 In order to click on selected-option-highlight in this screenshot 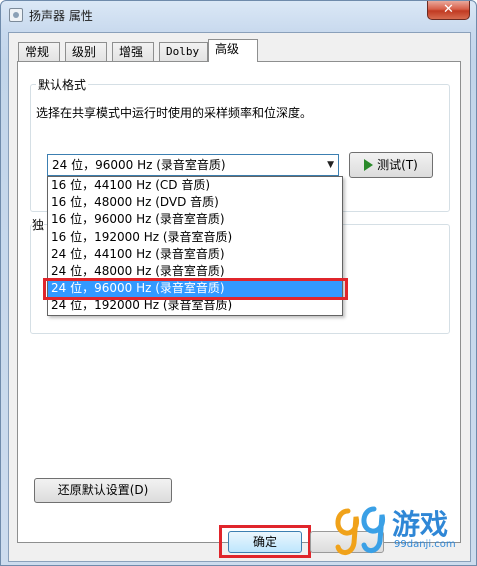, I will do `click(195, 289)`.